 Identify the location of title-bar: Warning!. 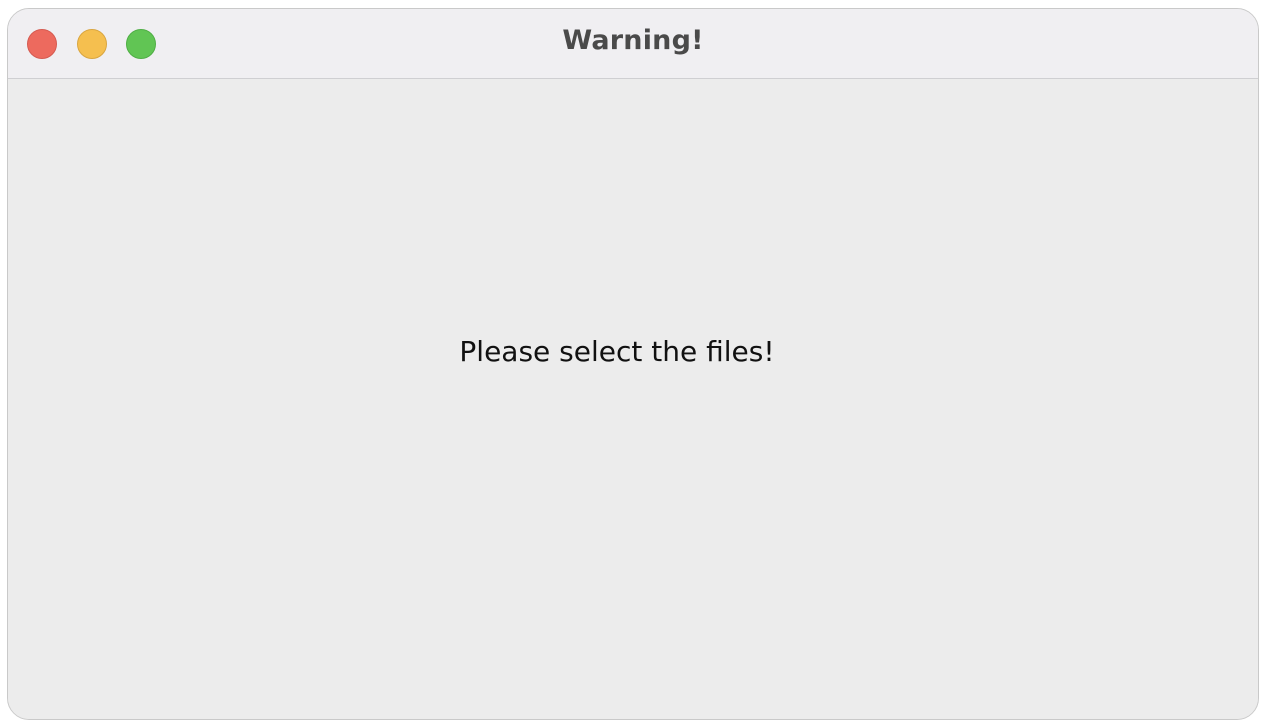
(633, 44).